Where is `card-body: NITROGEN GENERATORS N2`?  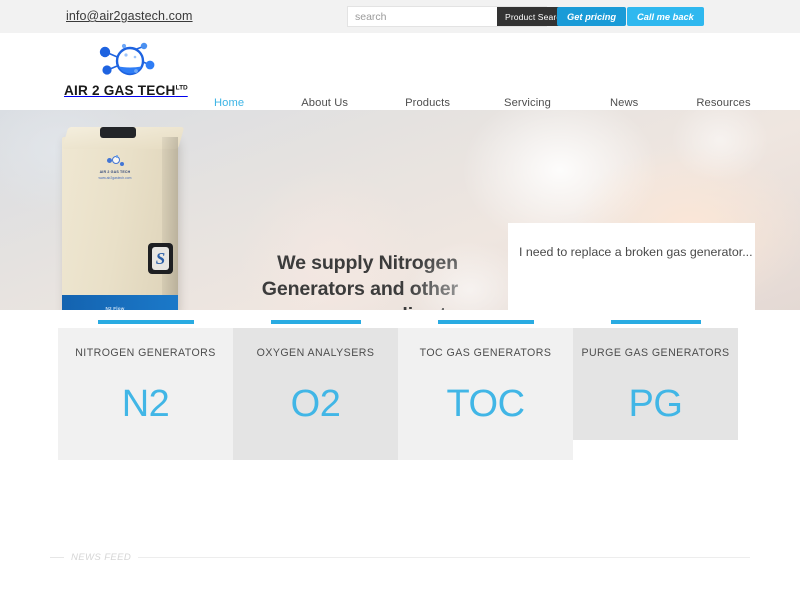 card-body: NITROGEN GENERATORS N2 is located at coordinates (145, 394).